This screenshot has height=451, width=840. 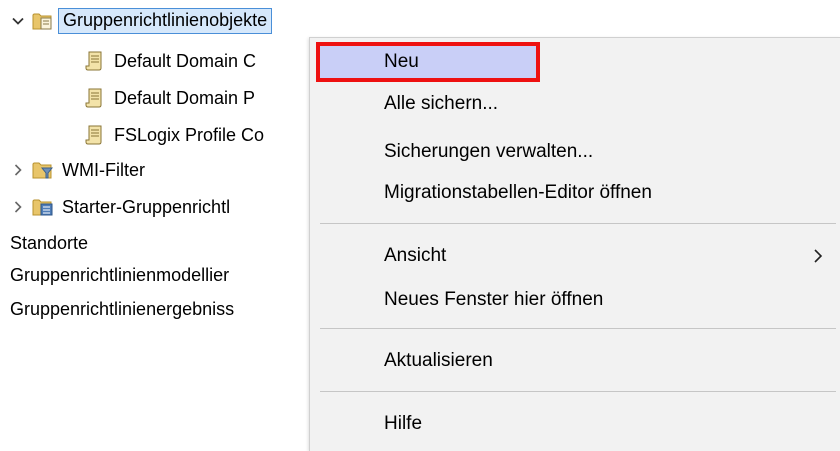 What do you see at coordinates (575, 361) in the screenshot?
I see `menu-item-aktualisieren: Aktualisieren` at bounding box center [575, 361].